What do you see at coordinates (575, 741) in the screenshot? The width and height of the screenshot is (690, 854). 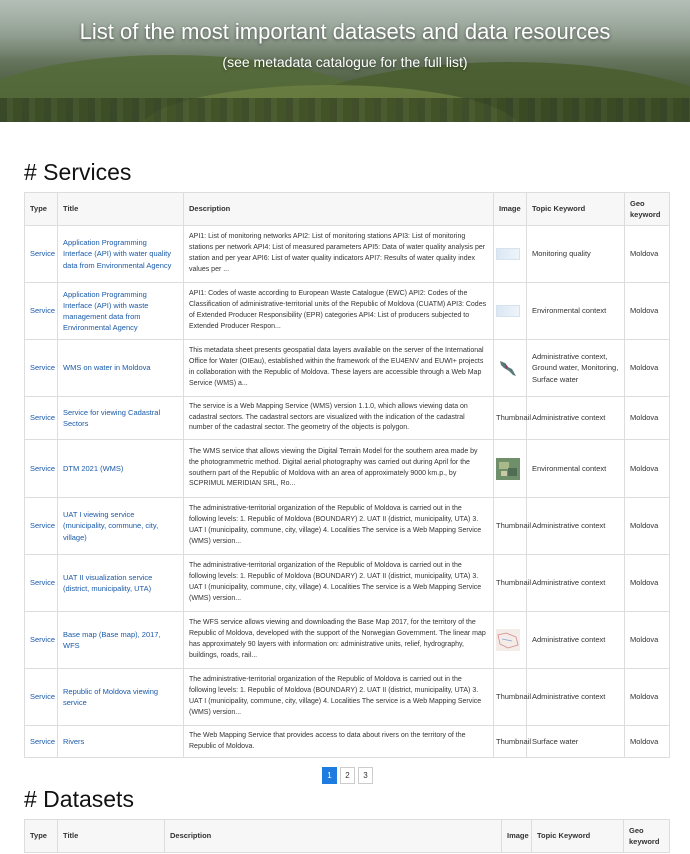 I see `topic-keyword: Surface water` at bounding box center [575, 741].